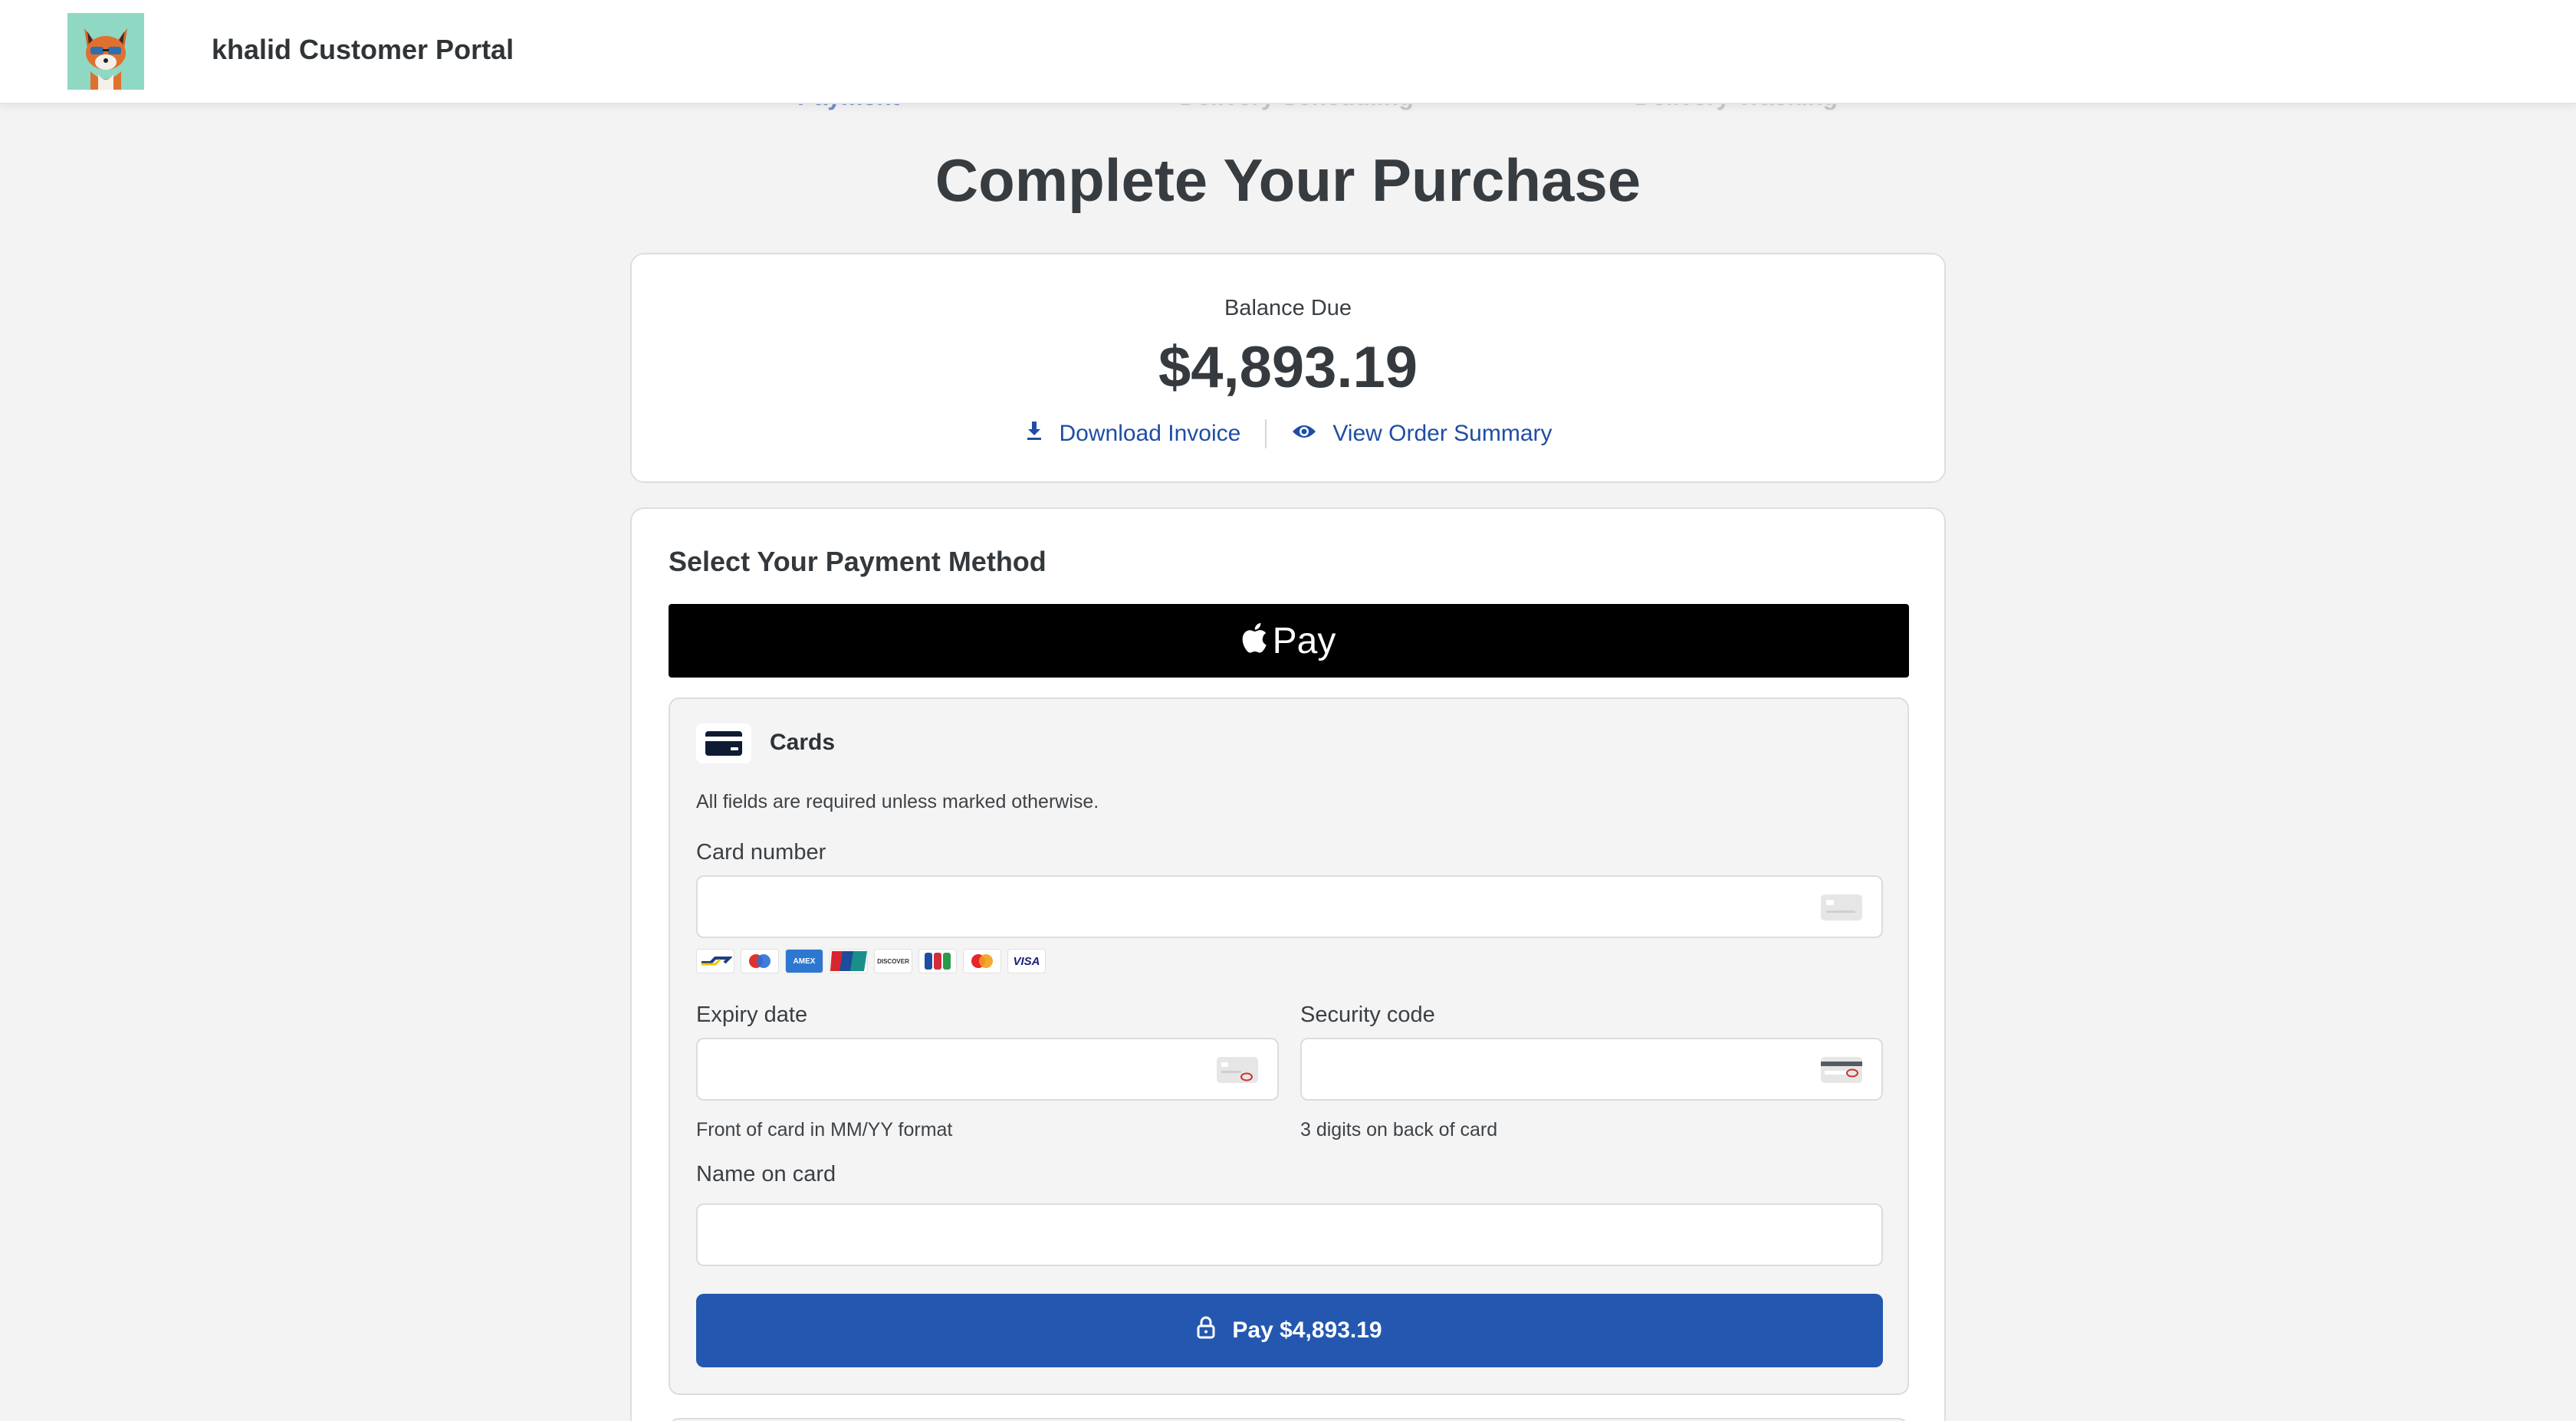 The height and width of the screenshot is (1421, 2576). What do you see at coordinates (1255, 641) in the screenshot?
I see `apple-logo-icon` at bounding box center [1255, 641].